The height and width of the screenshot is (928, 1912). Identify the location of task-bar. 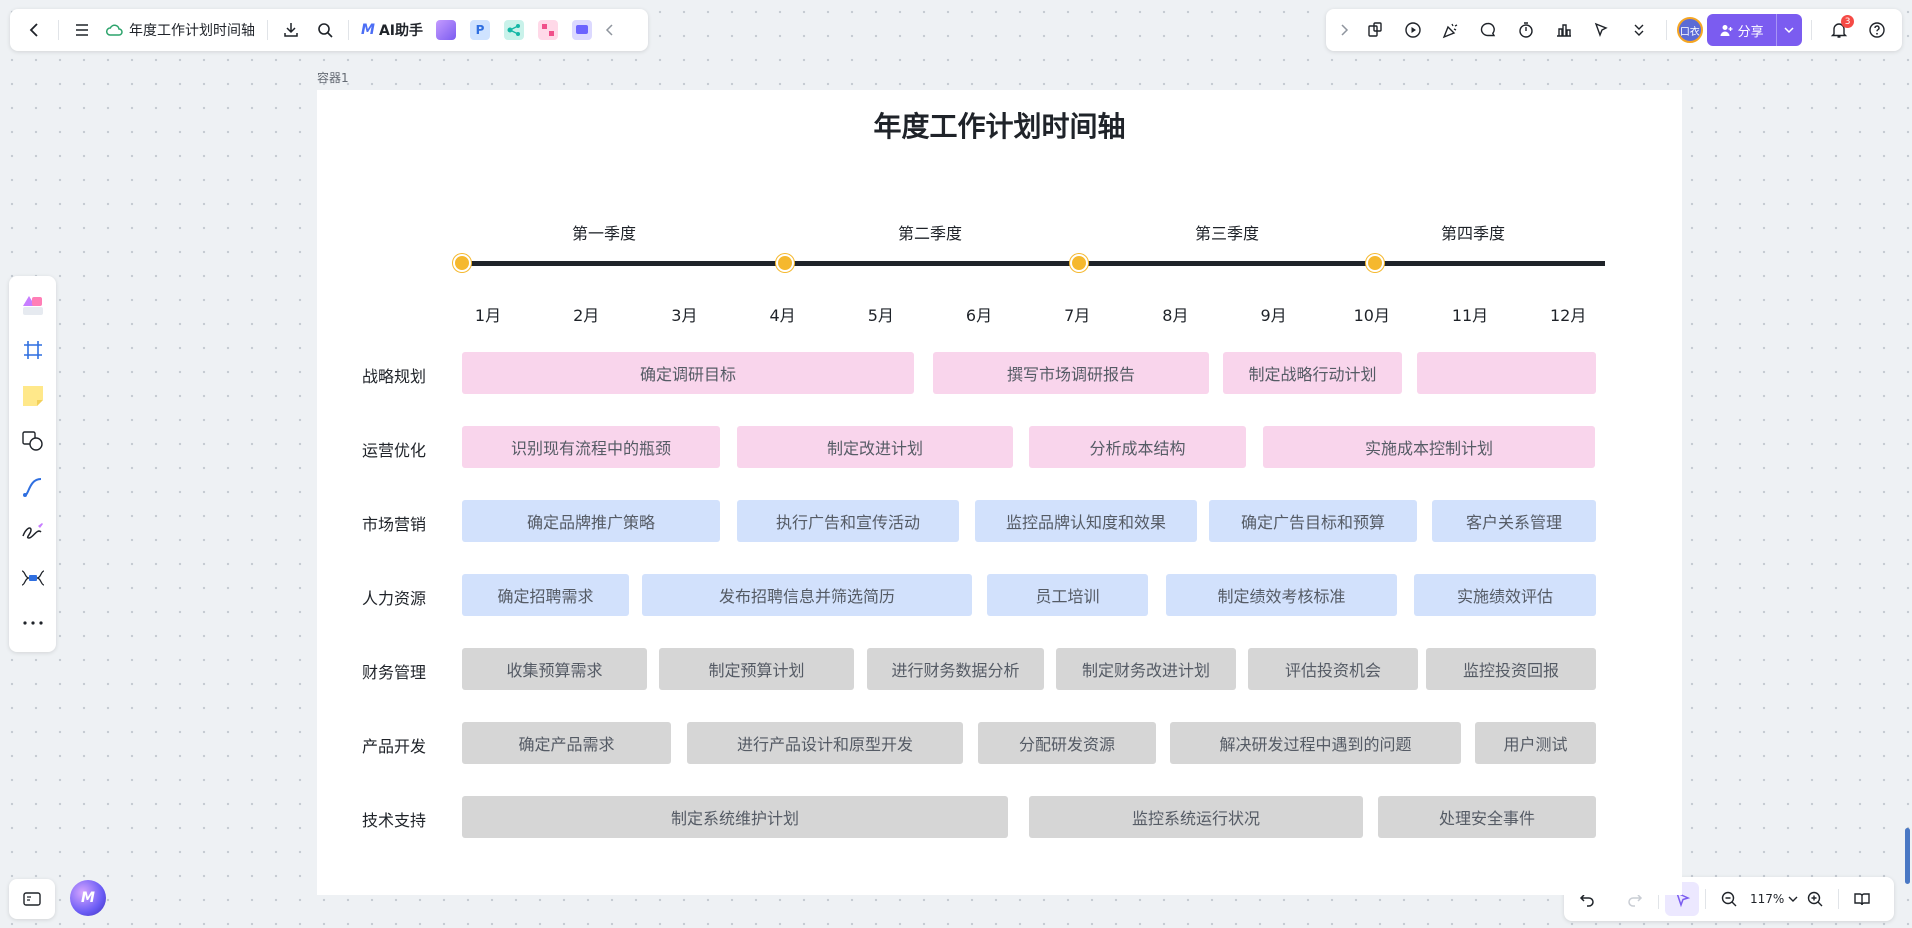
(1506, 373).